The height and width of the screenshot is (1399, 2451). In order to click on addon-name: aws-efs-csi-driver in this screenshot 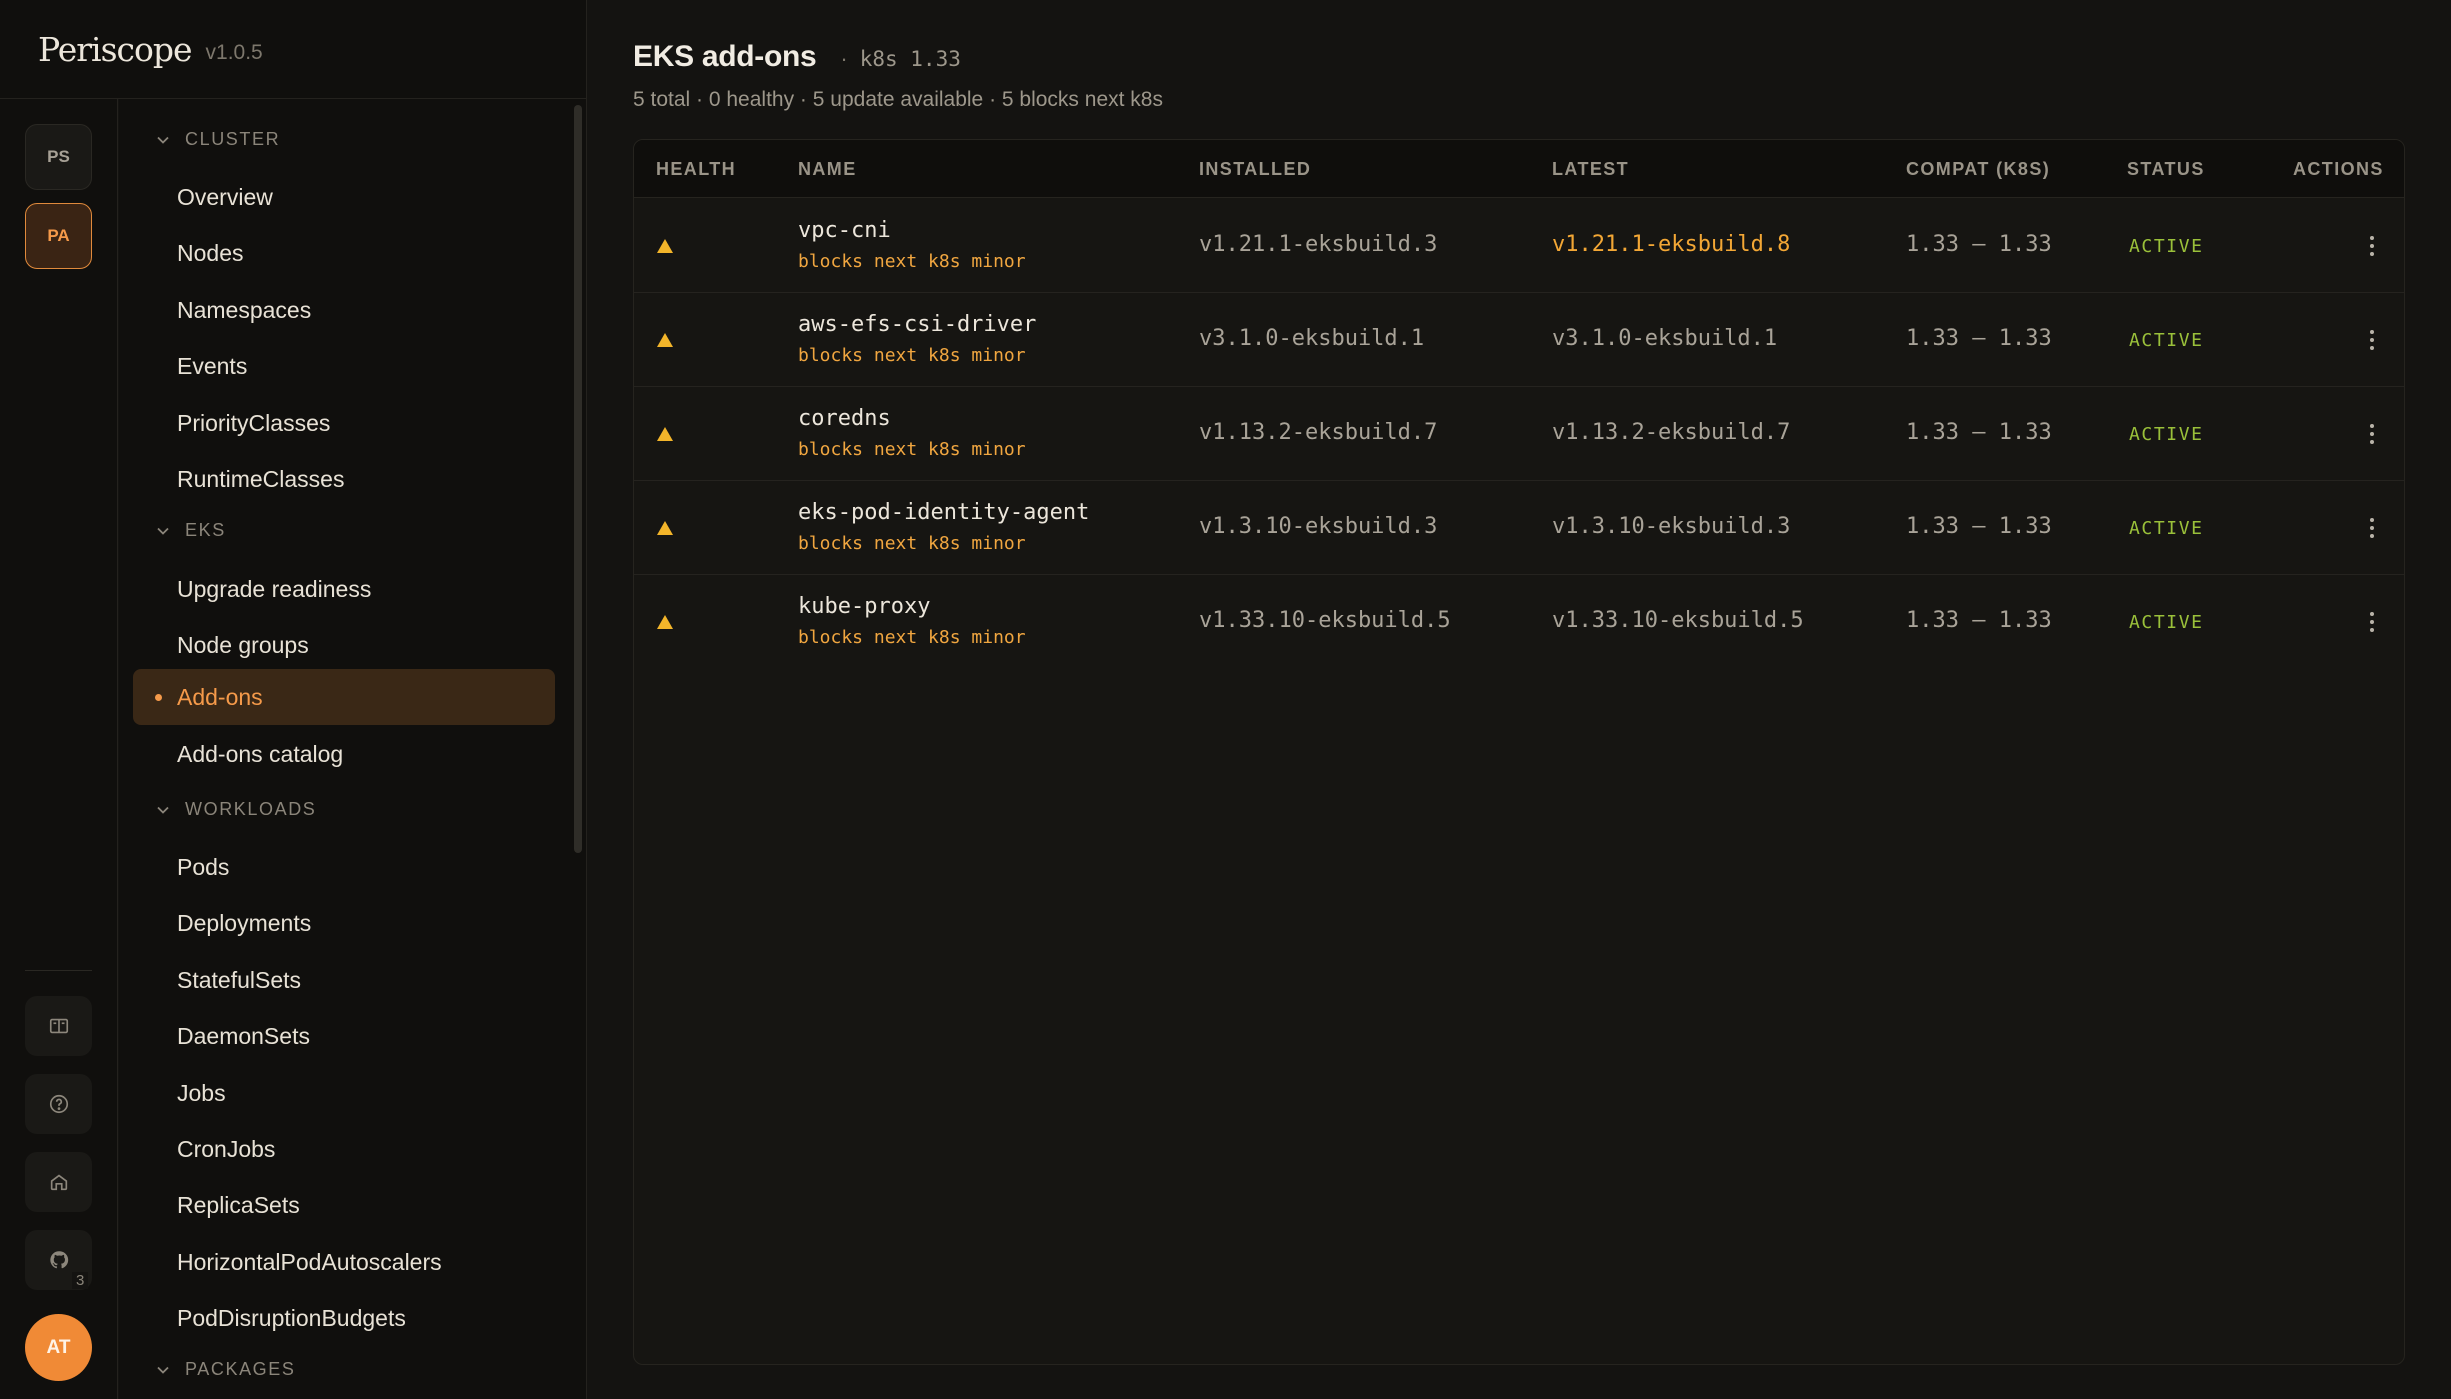, I will do `click(917, 324)`.